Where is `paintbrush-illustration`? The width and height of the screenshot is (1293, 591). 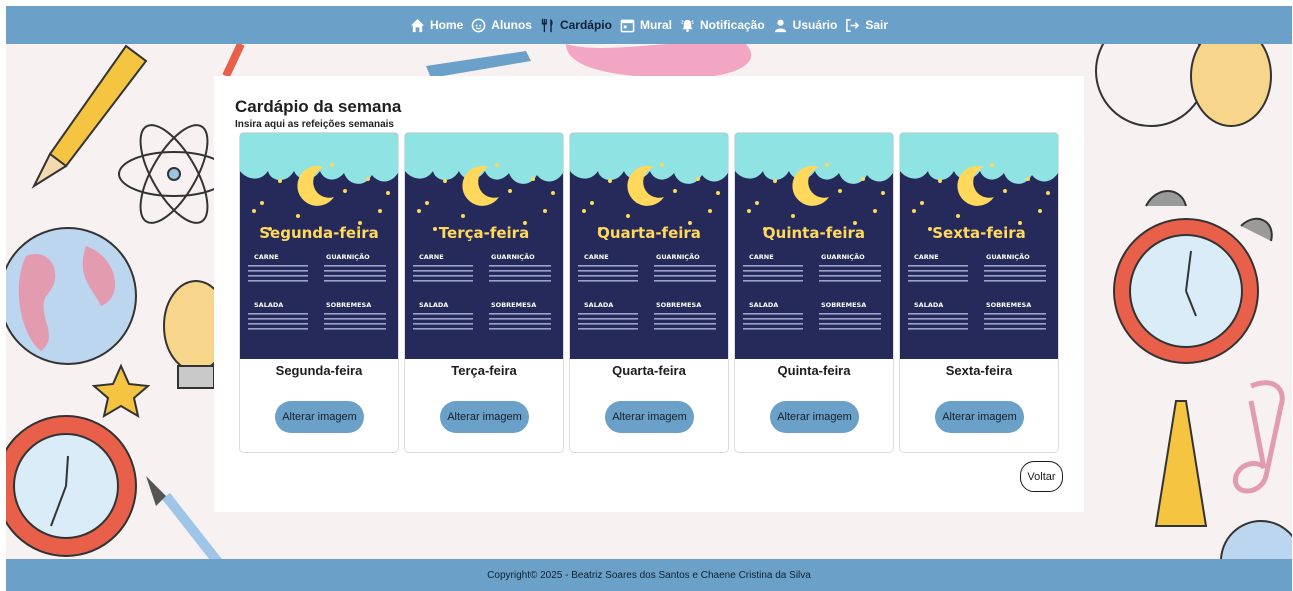 paintbrush-illustration is located at coordinates (185, 523).